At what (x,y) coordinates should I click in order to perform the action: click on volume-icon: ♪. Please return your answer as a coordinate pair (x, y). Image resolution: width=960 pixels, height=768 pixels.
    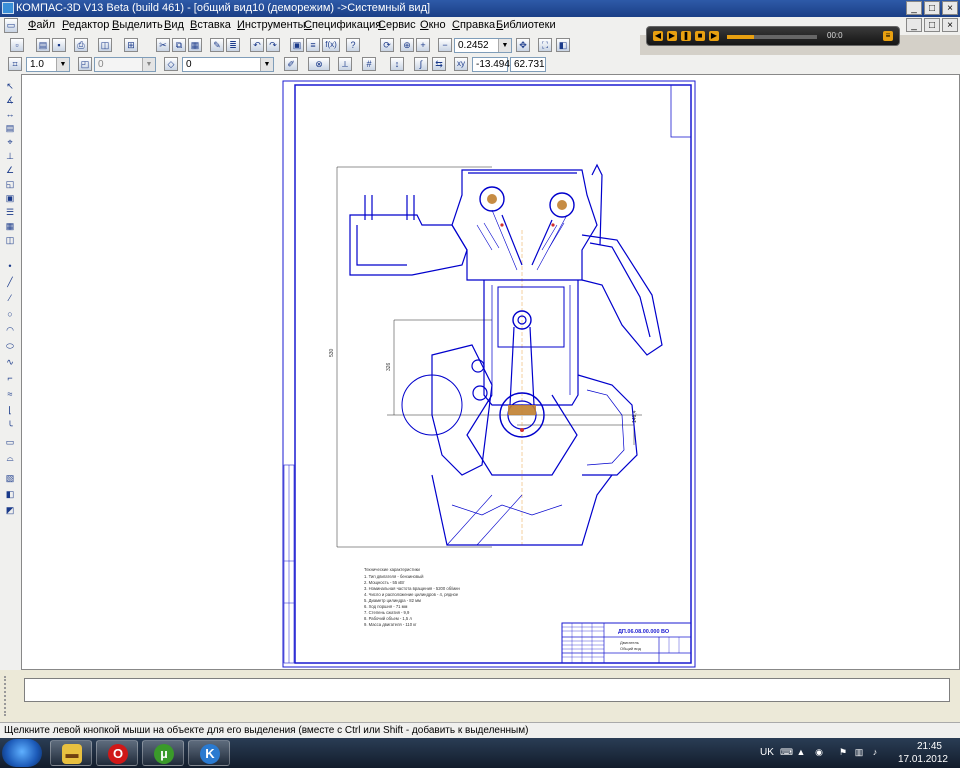
    Looking at the image, I should click on (875, 752).